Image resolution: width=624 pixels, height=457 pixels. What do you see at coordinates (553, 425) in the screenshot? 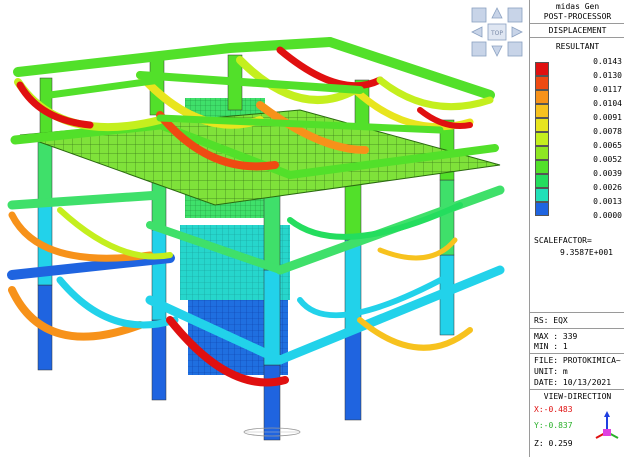
I see `view-y: Y:-0.837` at bounding box center [553, 425].